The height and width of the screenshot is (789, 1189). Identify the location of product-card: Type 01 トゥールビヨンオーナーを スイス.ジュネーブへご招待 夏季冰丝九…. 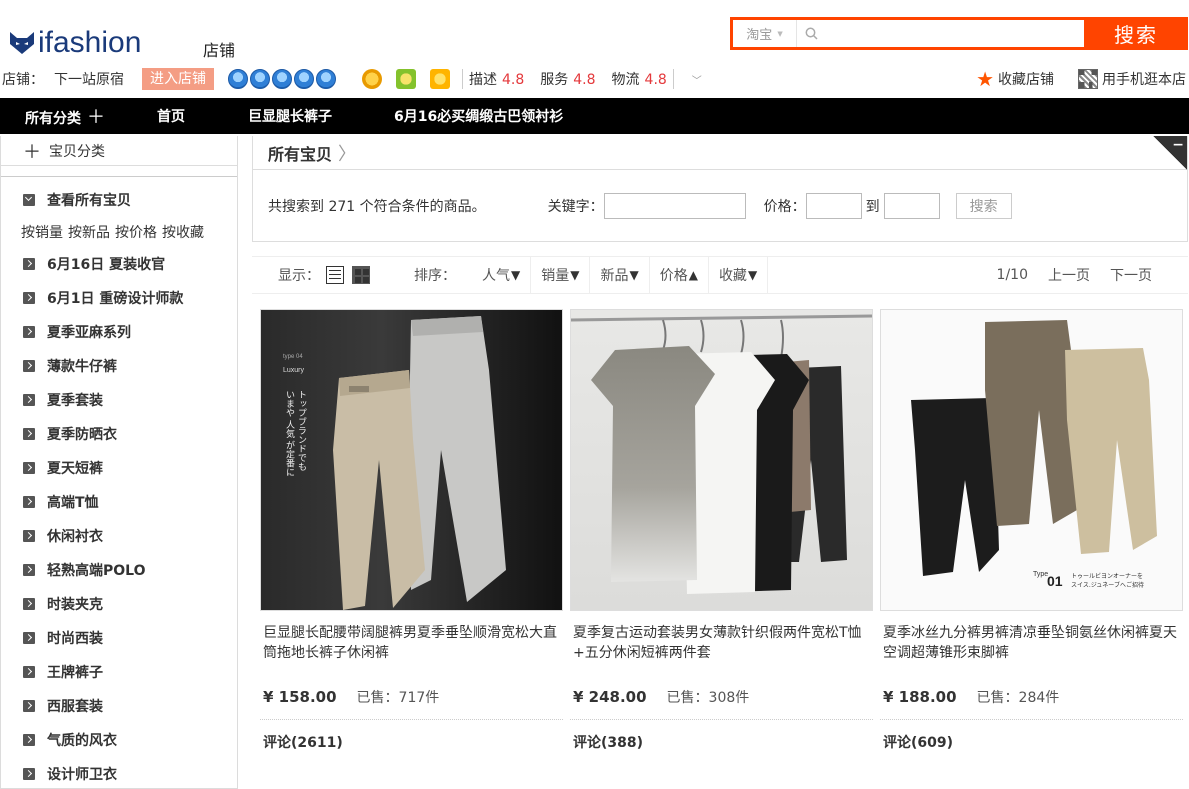
(1031, 530).